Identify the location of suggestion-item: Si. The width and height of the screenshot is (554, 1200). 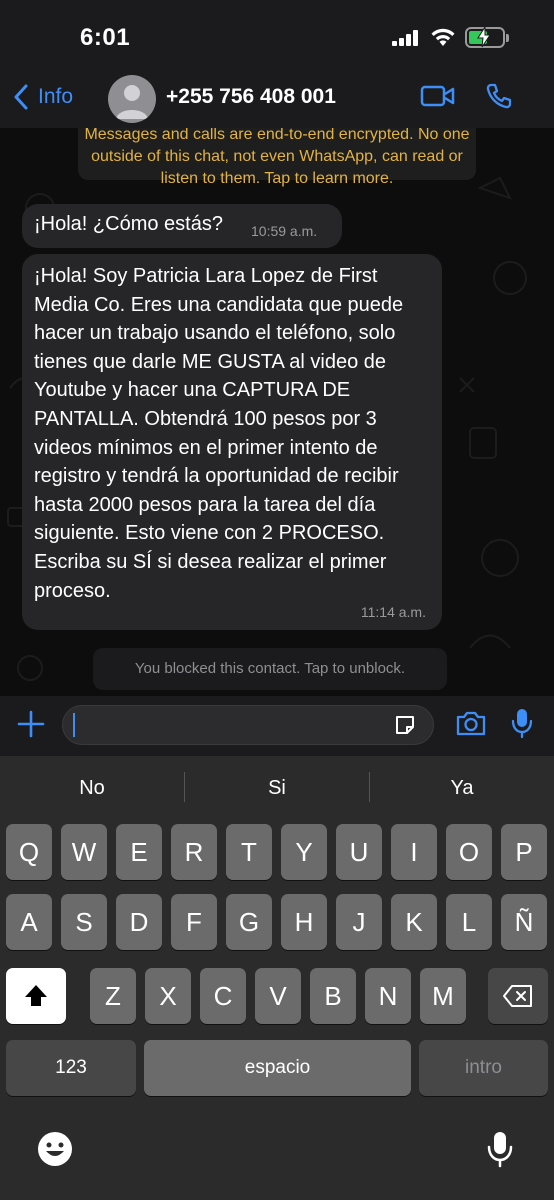
(277, 788).